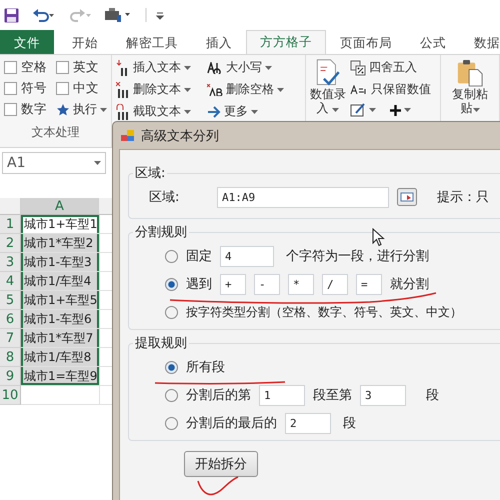 The width and height of the screenshot is (500, 500). I want to click on group-label: 文本处理, so click(56, 132).